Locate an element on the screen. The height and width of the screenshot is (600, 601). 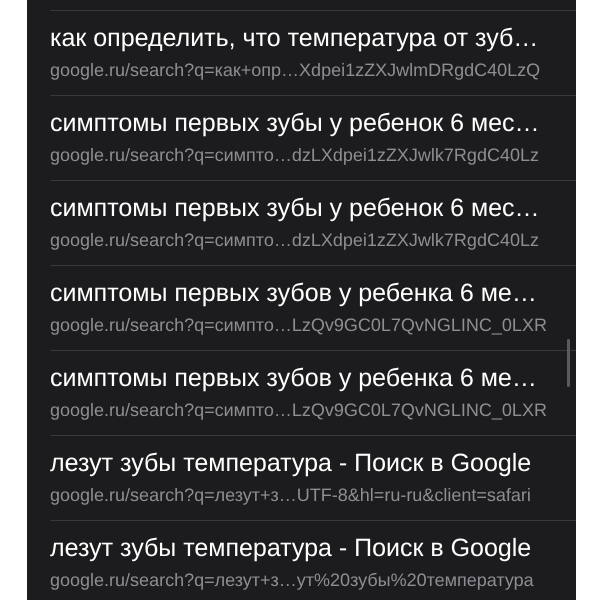
history-item: симптомы первых зубов у ребенка 6 ме… google.ru/search?q=симпто…LzQv9GC0L7QvNGLINC_0LXR is located at coordinates (313, 308).